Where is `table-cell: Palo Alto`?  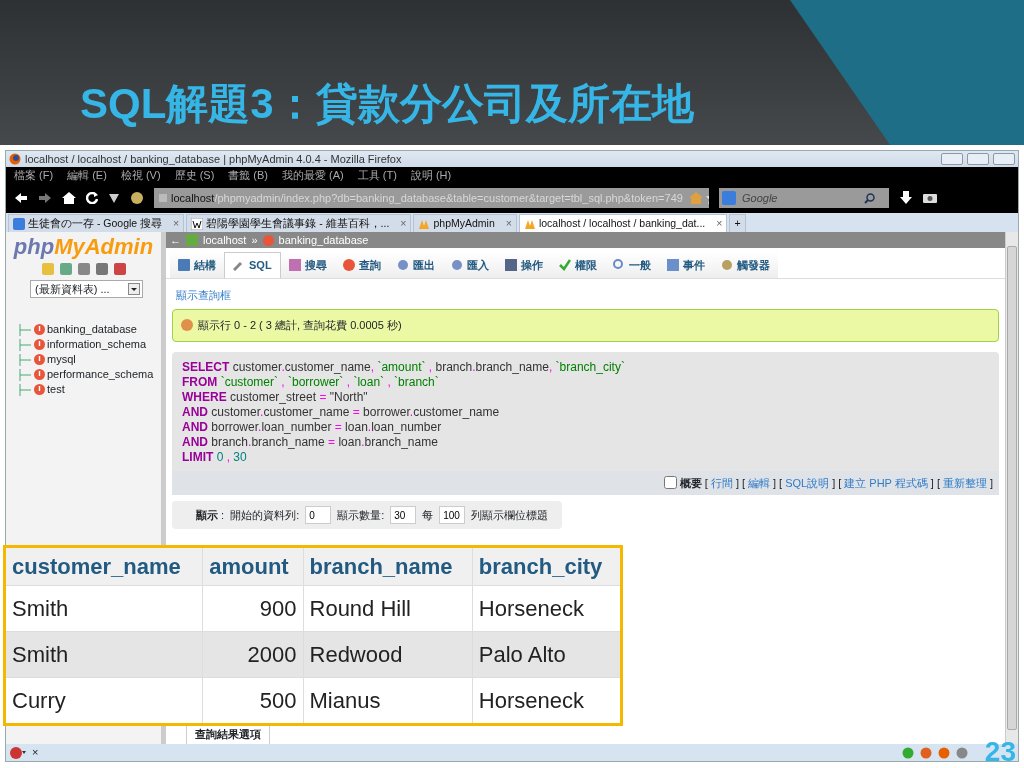
table-cell: Palo Alto is located at coordinates (547, 654).